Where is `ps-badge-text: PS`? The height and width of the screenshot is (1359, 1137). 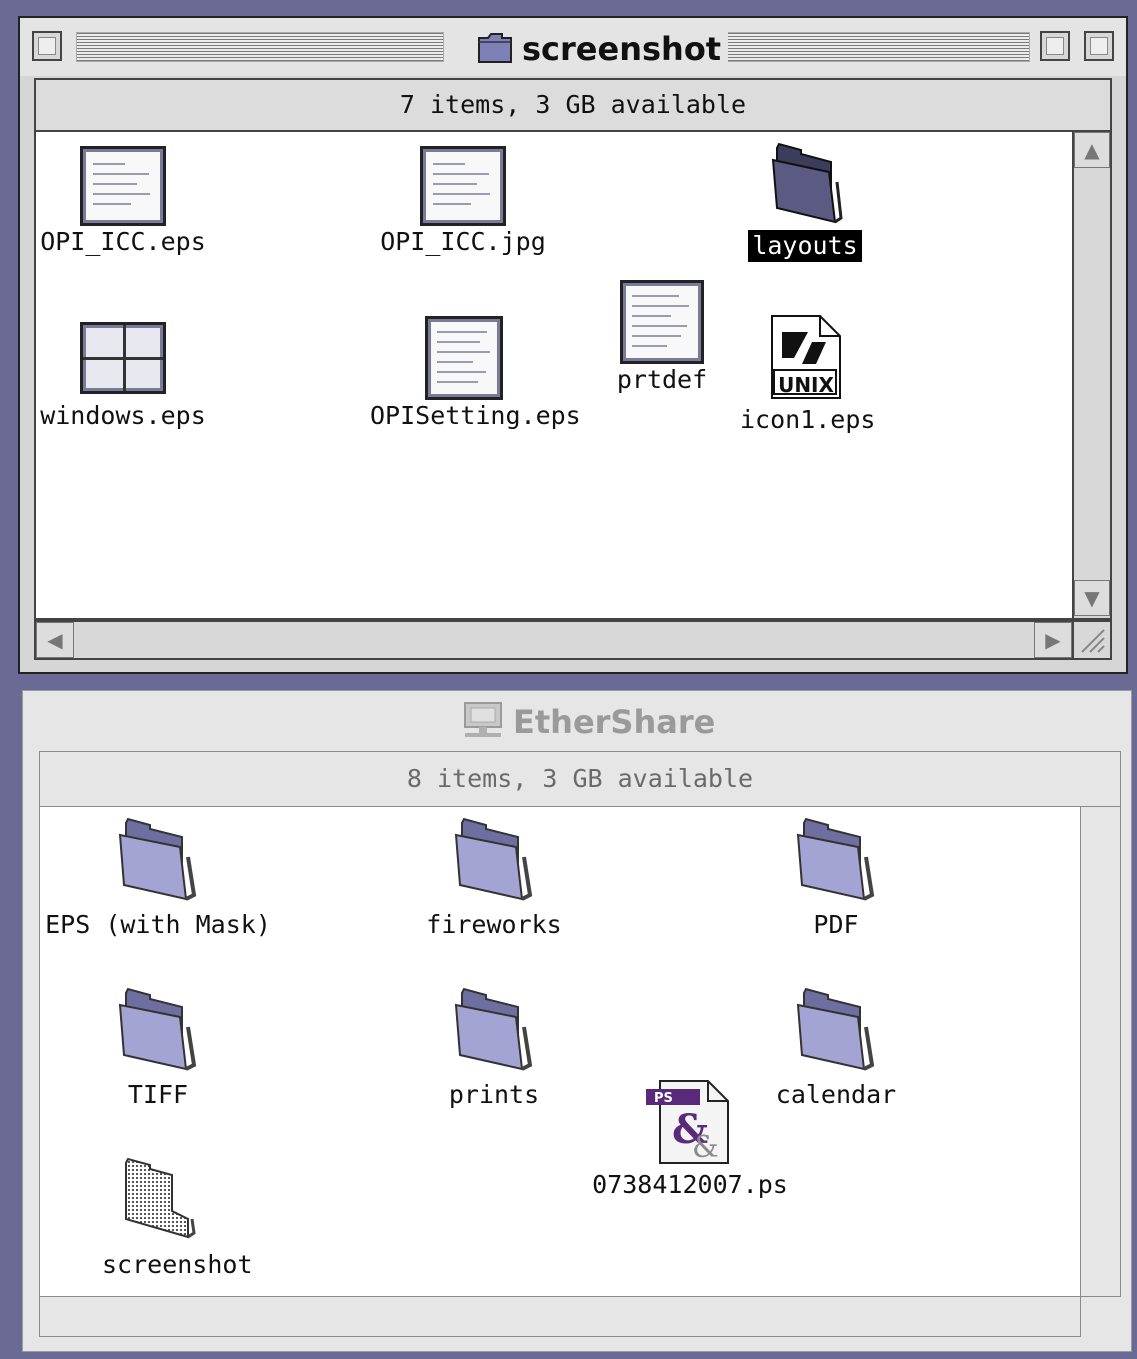 ps-badge-text: PS is located at coordinates (663, 1098).